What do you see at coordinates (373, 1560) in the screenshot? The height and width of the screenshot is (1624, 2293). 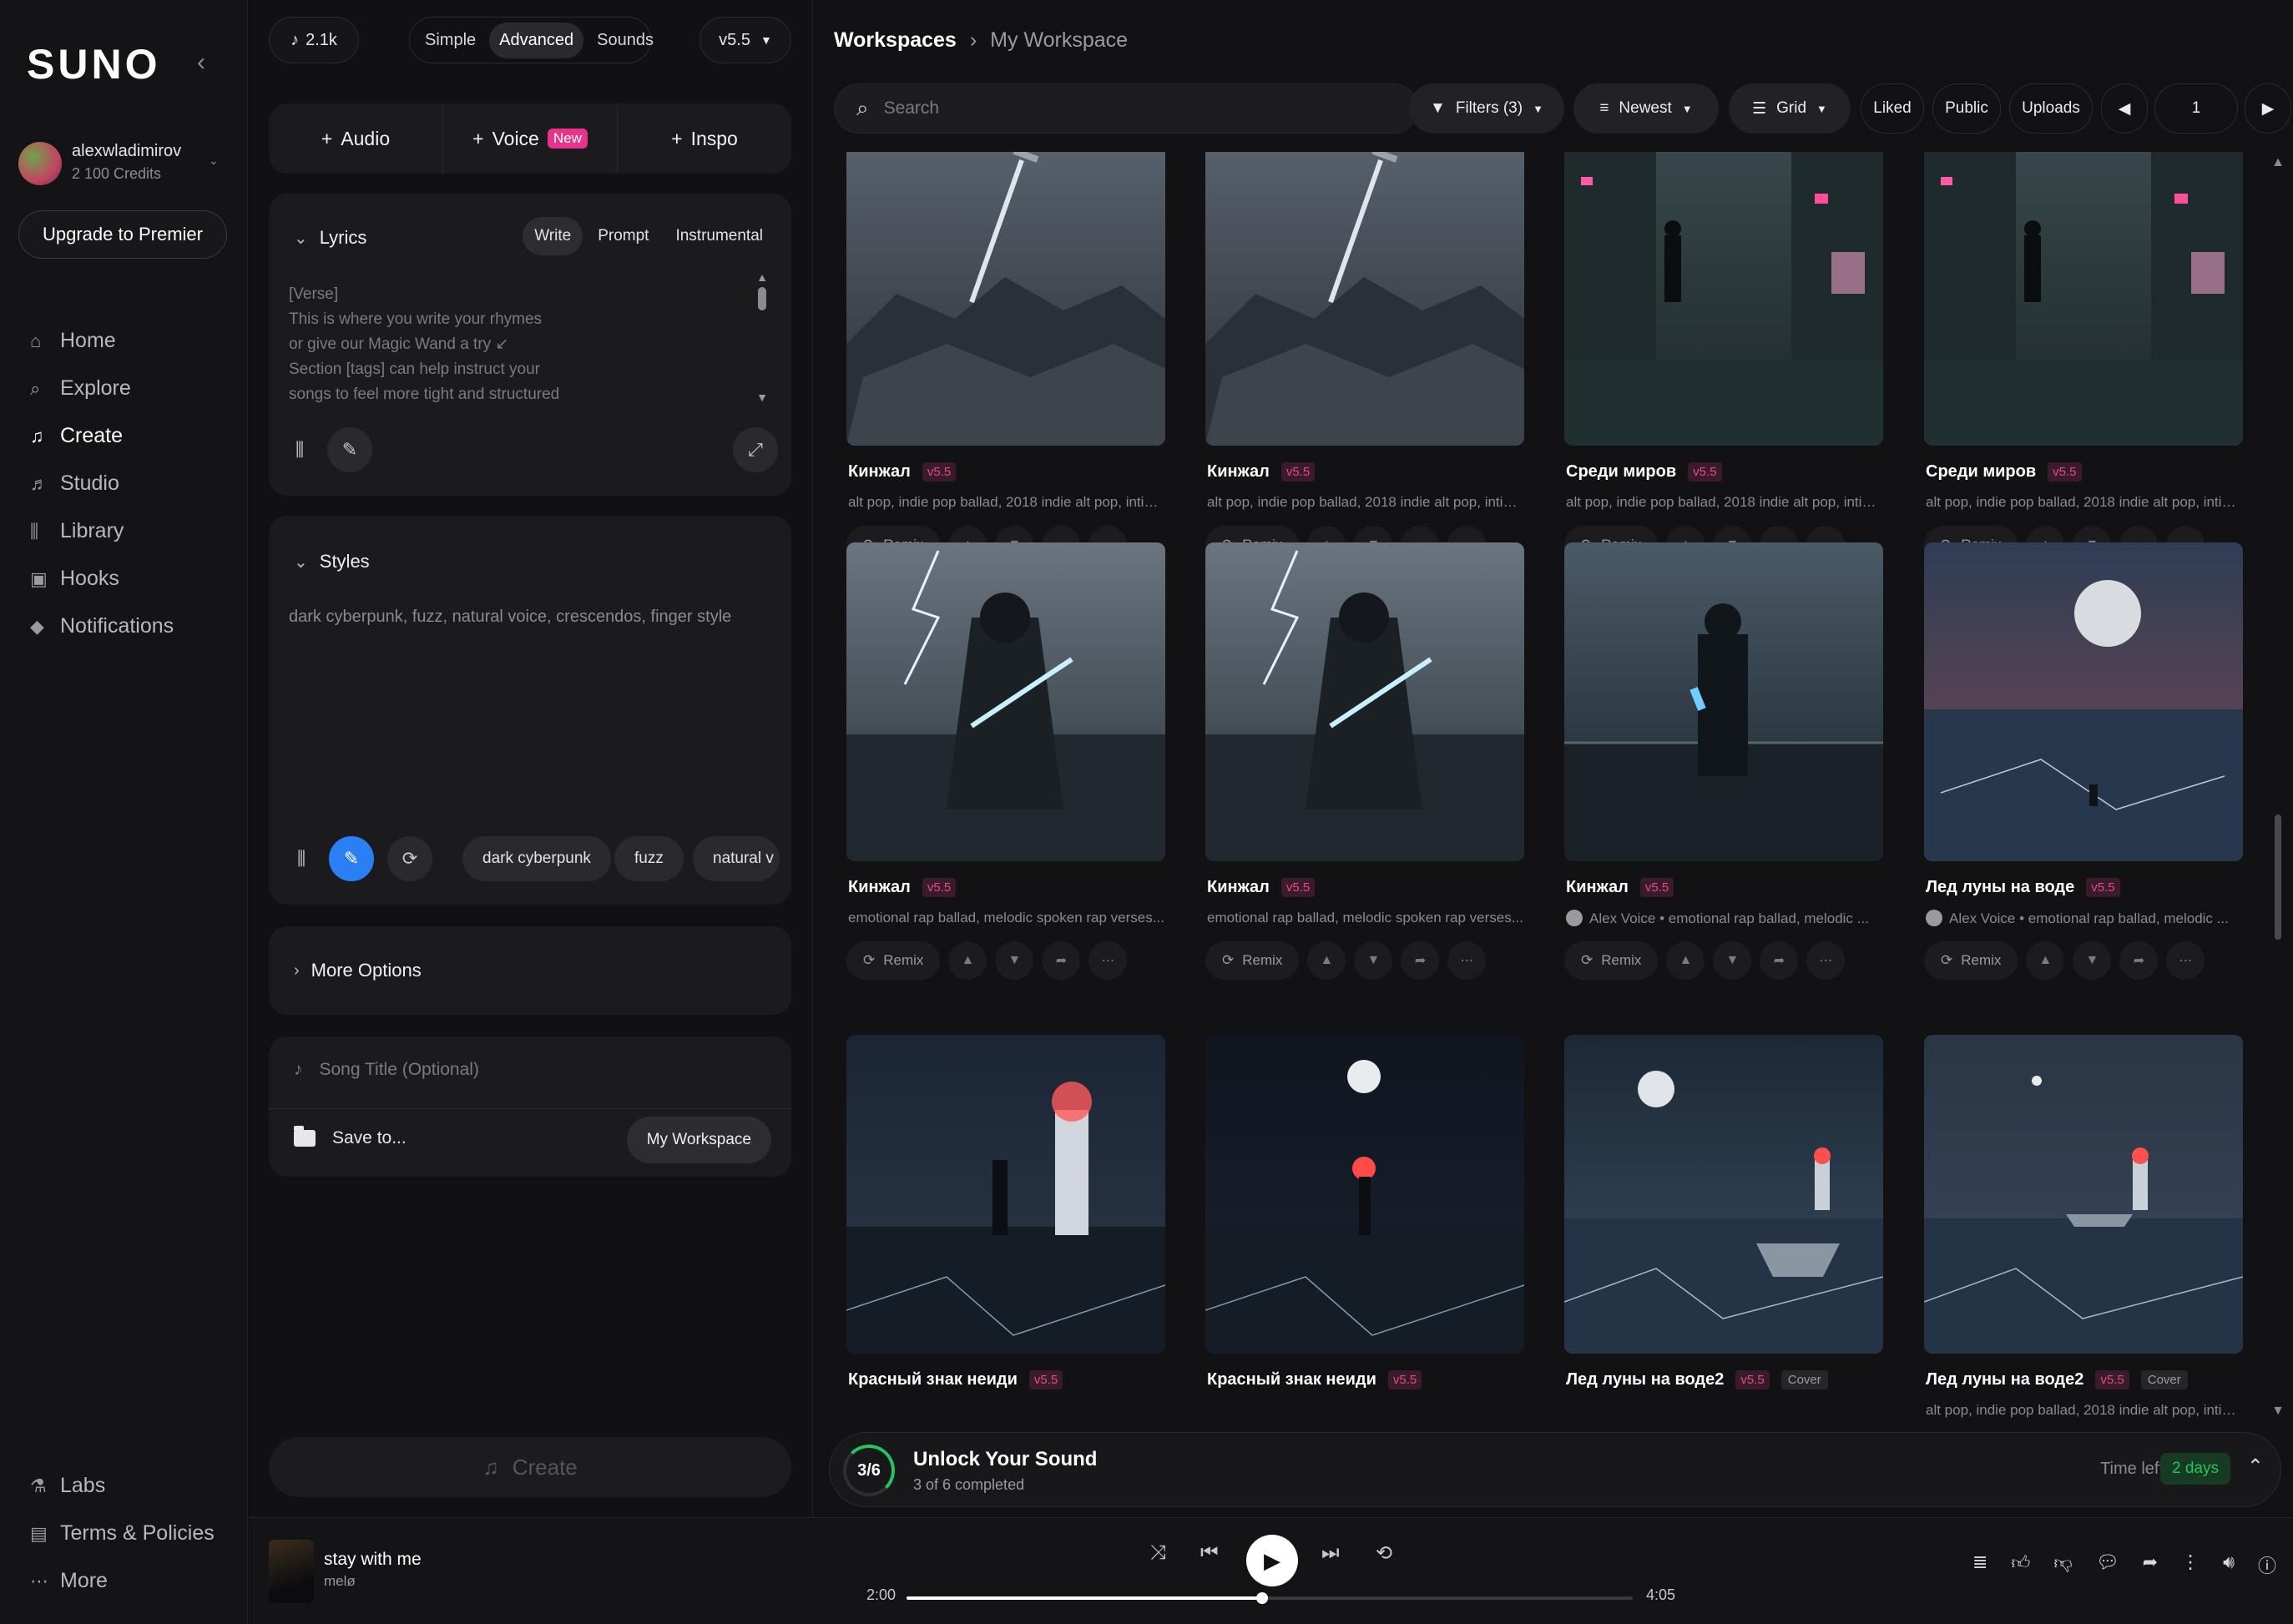 I see `now-playing-title: stay with me` at bounding box center [373, 1560].